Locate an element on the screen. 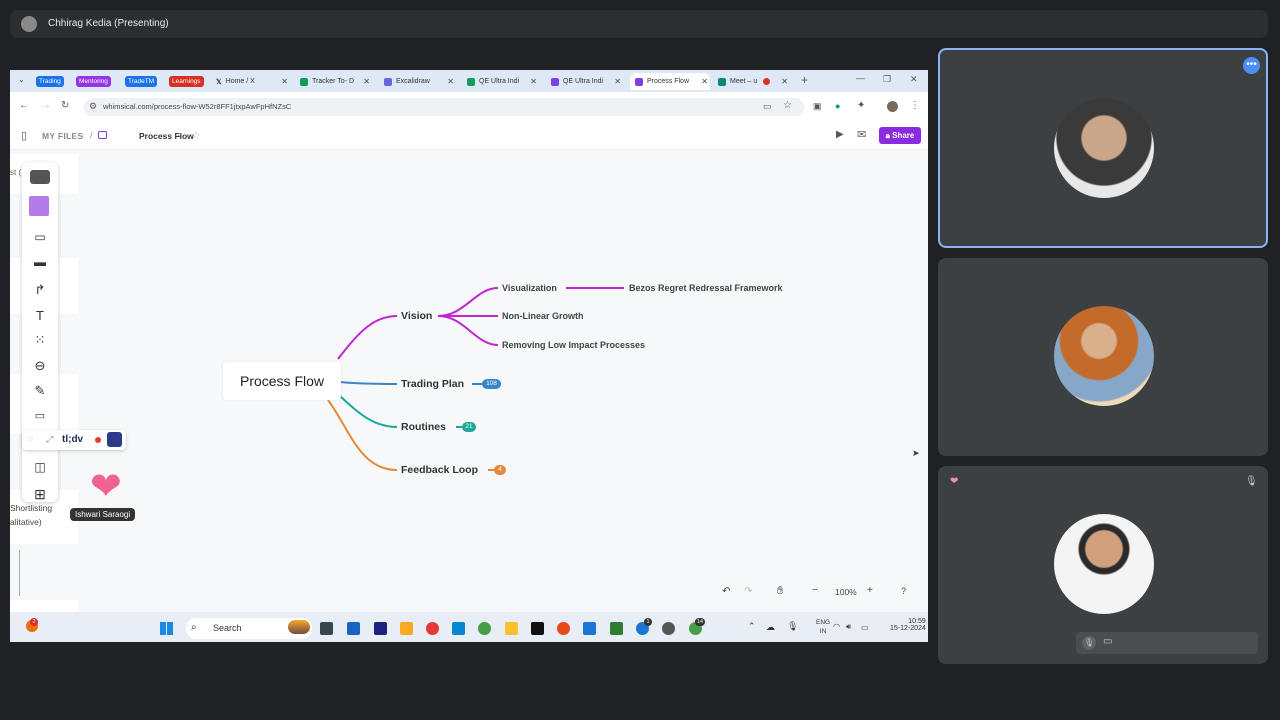 The height and width of the screenshot is (720, 1280). trading-plan-count-badge: 108 is located at coordinates (491, 384).